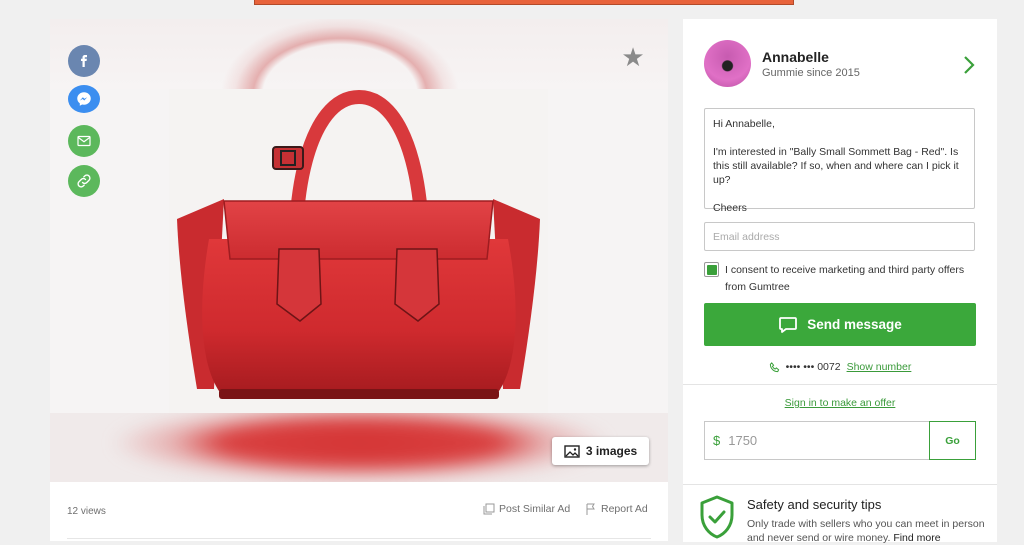  What do you see at coordinates (788, 324) in the screenshot?
I see `chat-bubble-icon` at bounding box center [788, 324].